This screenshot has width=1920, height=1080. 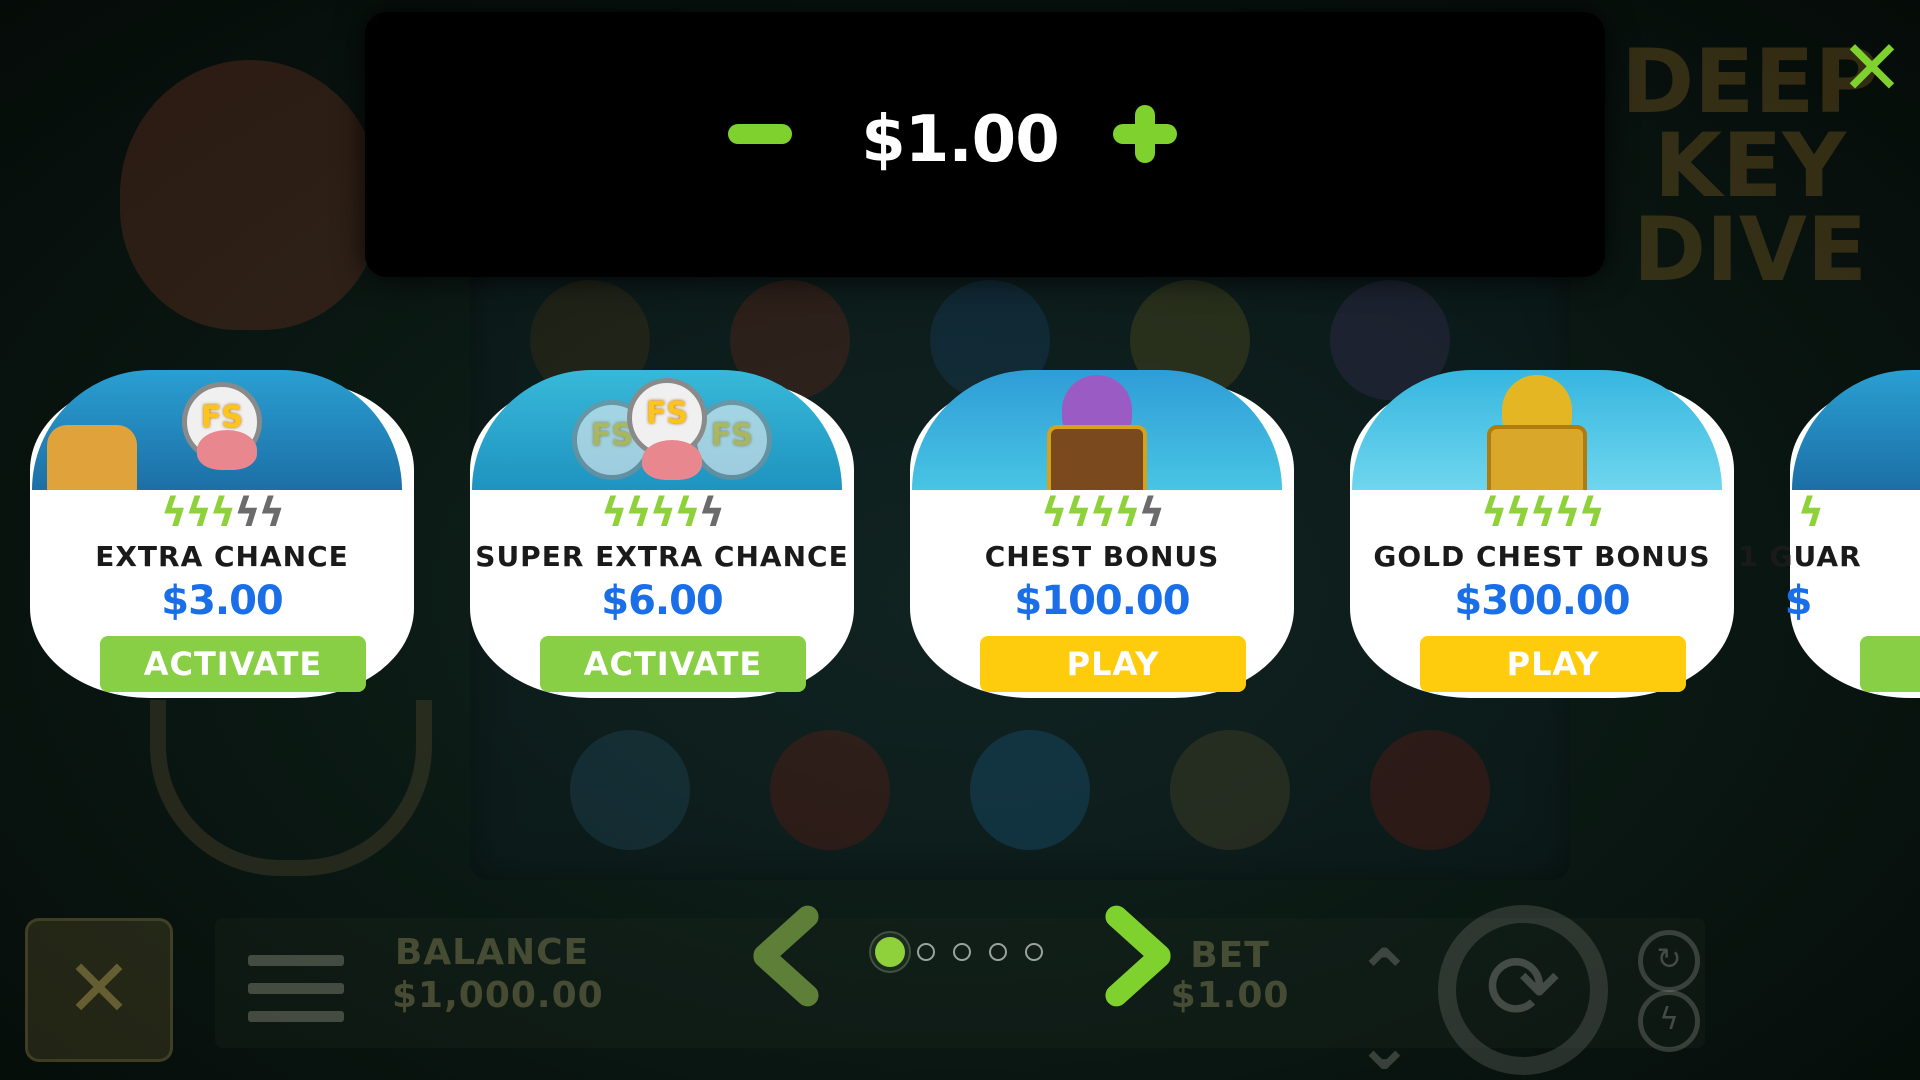 I want to click on card-art: FS, so click(x=217, y=430).